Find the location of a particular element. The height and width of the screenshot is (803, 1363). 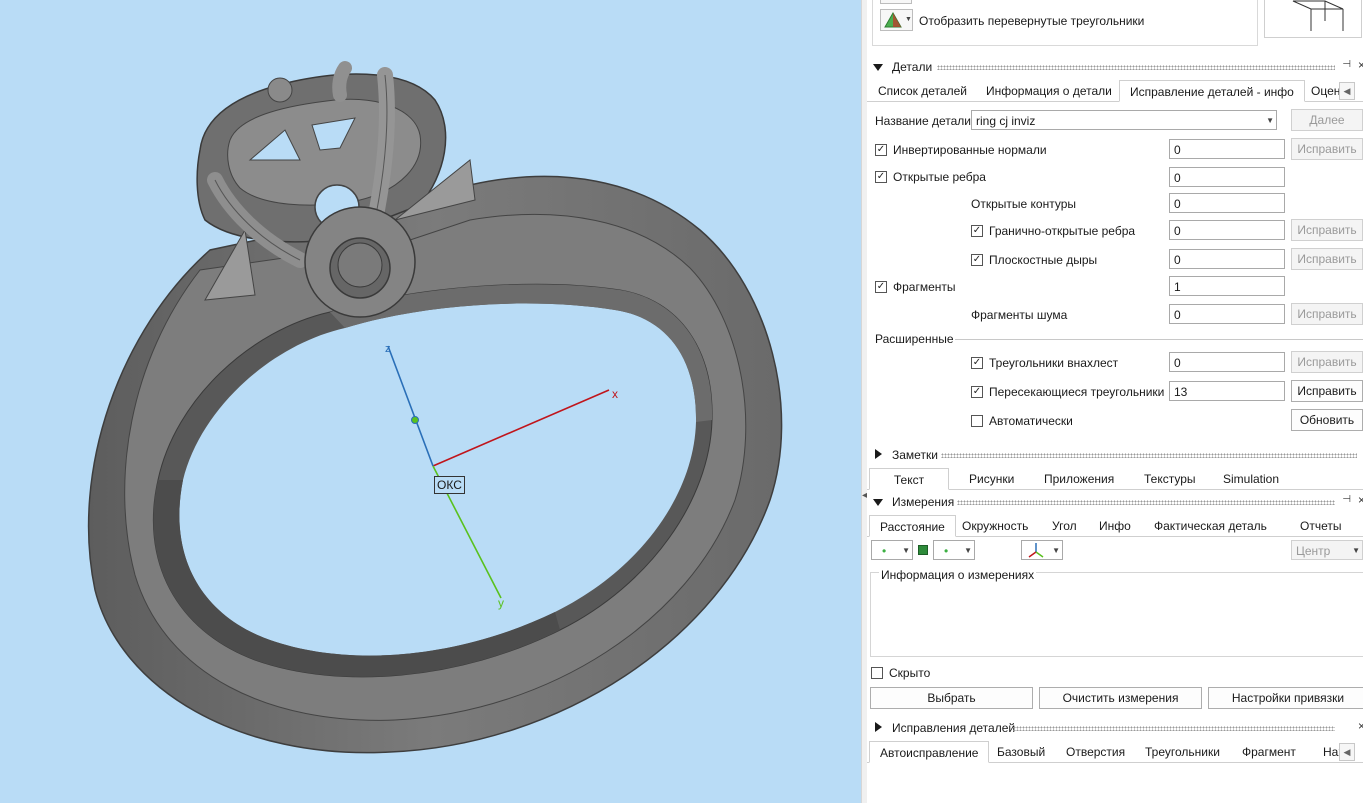

triangle-icon is located at coordinates (893, 20).